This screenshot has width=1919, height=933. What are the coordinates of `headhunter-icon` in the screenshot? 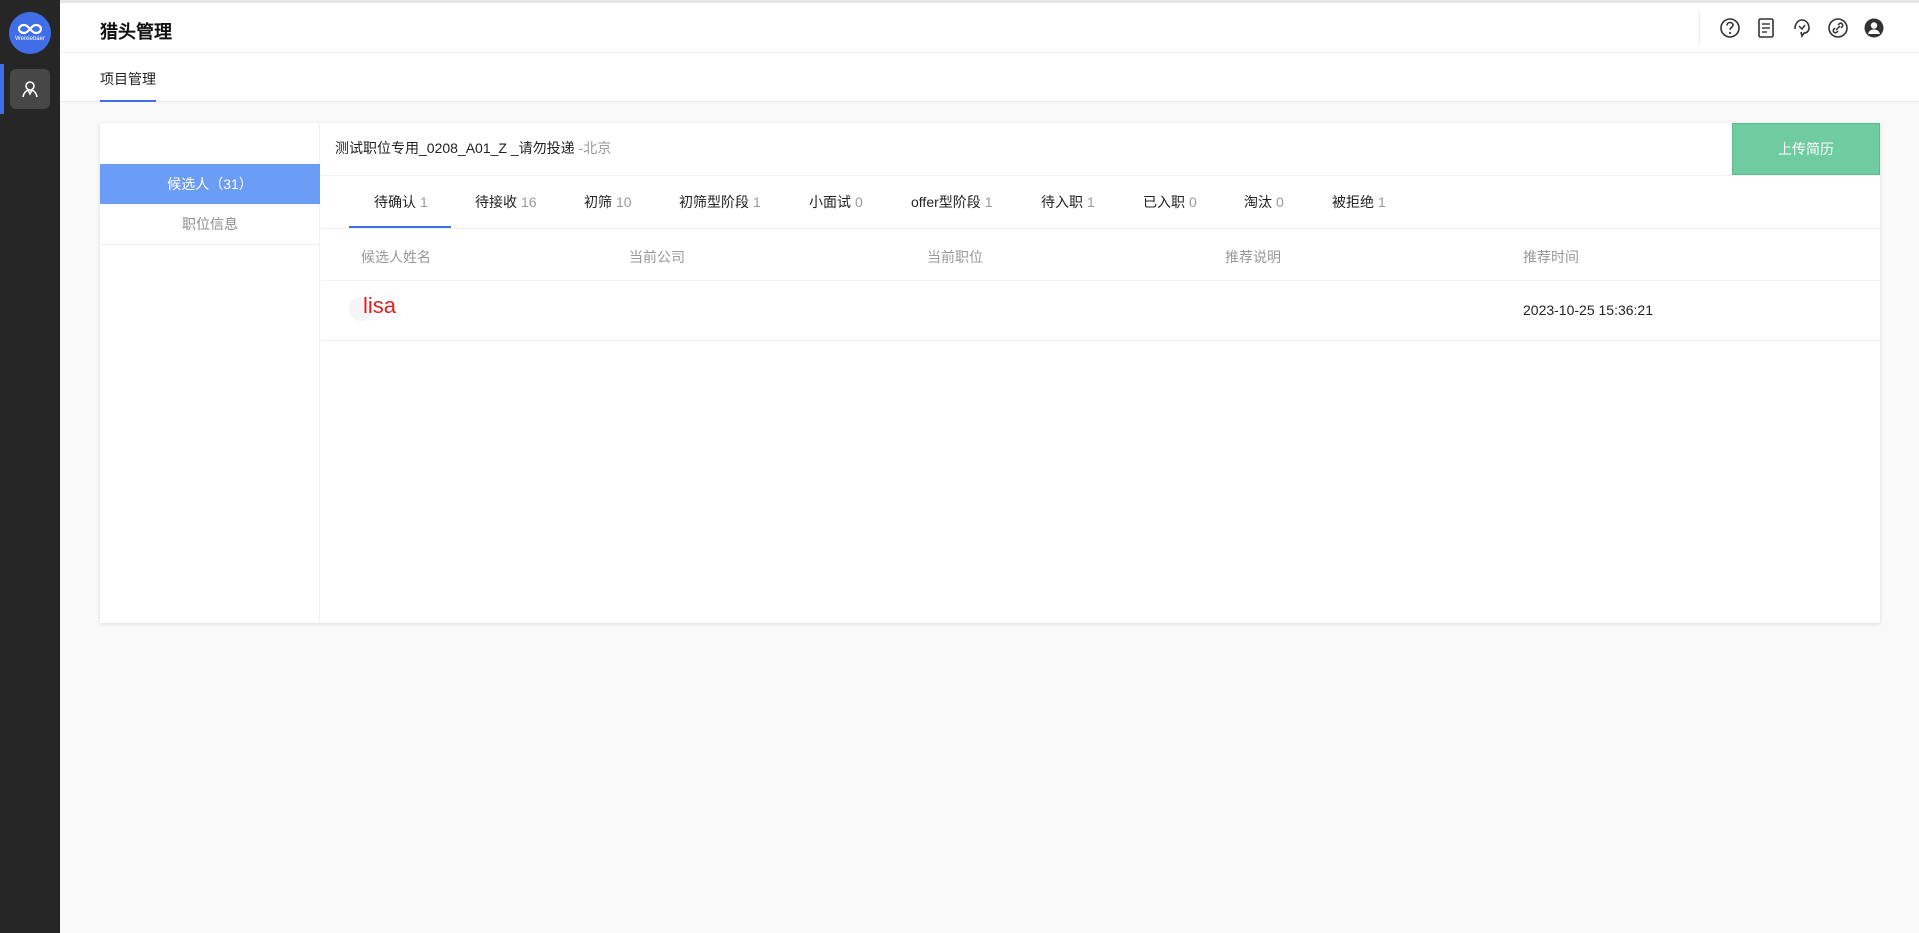 It's located at (30, 89).